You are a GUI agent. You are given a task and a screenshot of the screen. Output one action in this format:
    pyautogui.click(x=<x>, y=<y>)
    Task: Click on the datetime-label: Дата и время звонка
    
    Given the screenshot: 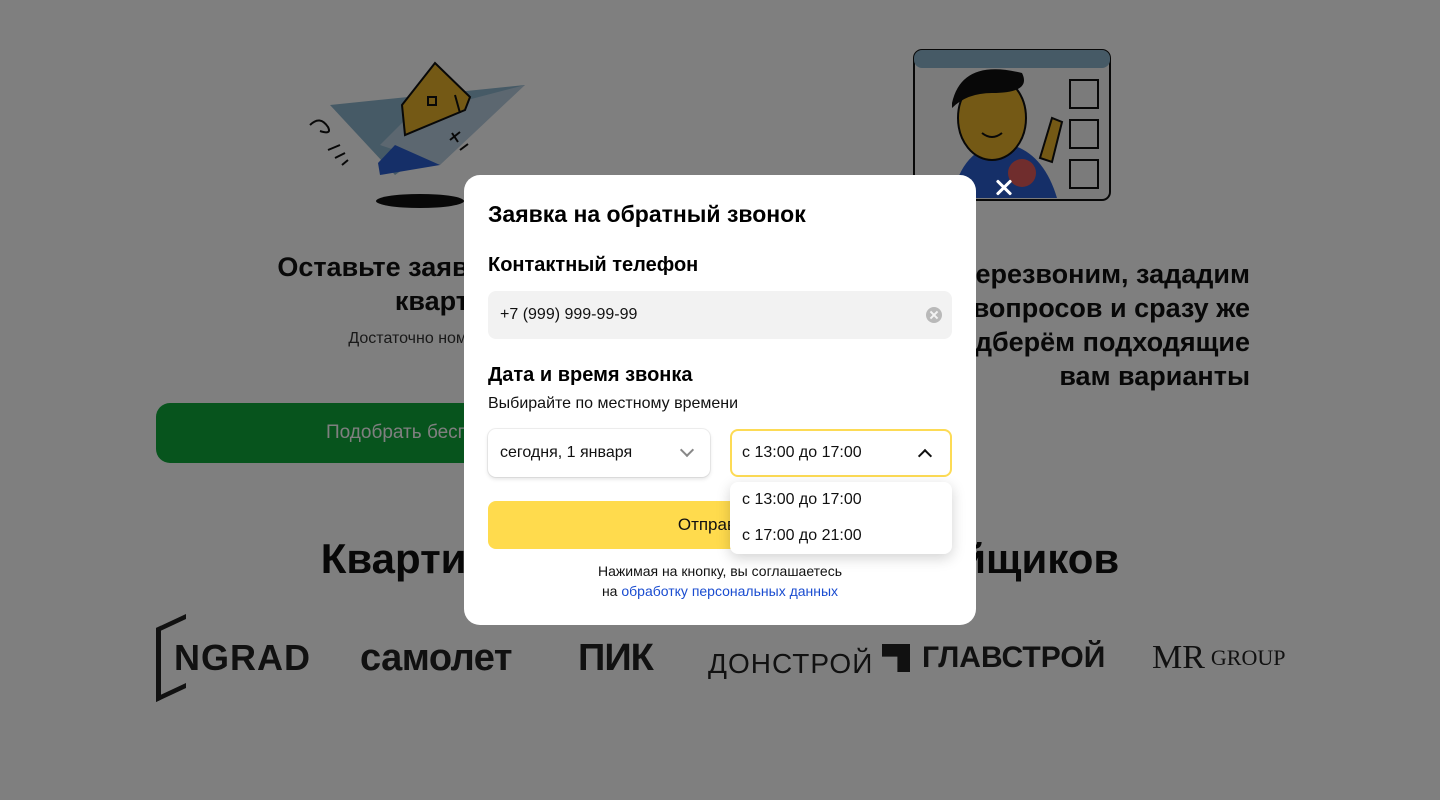 What is the action you would take?
    pyautogui.click(x=590, y=375)
    